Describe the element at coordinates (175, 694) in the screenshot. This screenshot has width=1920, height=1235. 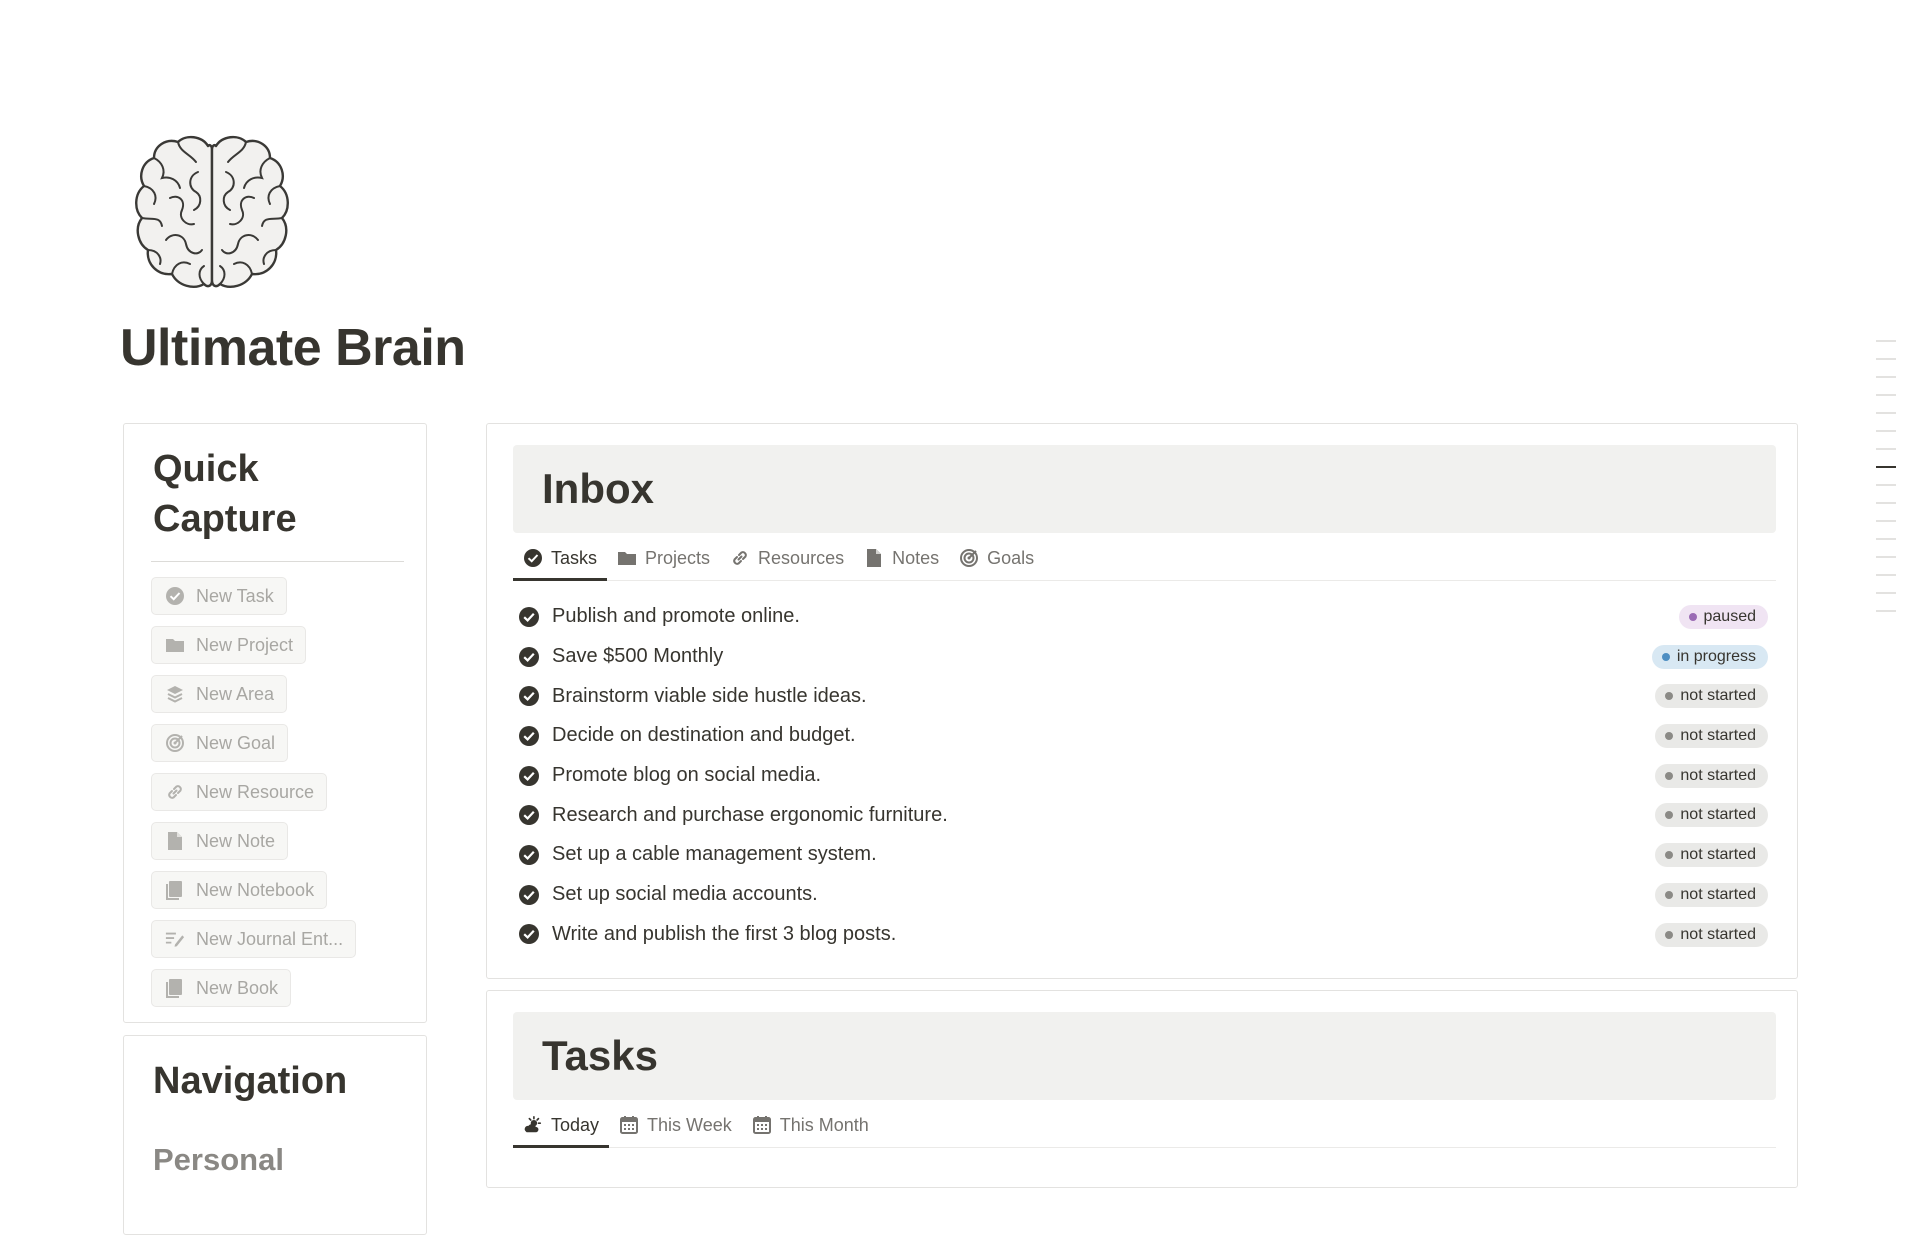
I see `layers-icon` at that location.